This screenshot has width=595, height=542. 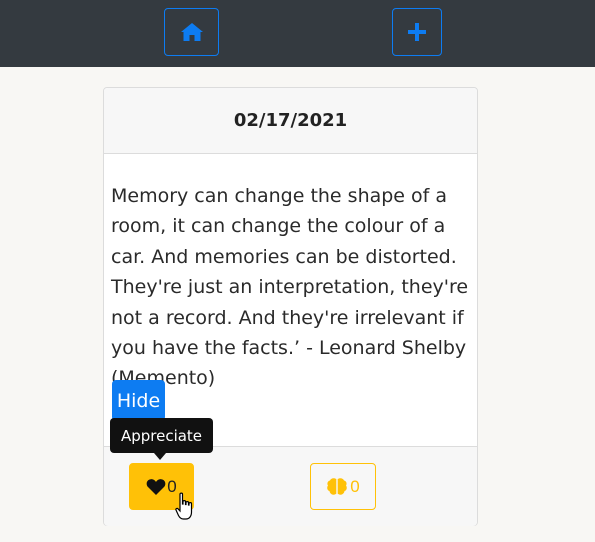 What do you see at coordinates (160, 456) in the screenshot?
I see `tooltip-arrow` at bounding box center [160, 456].